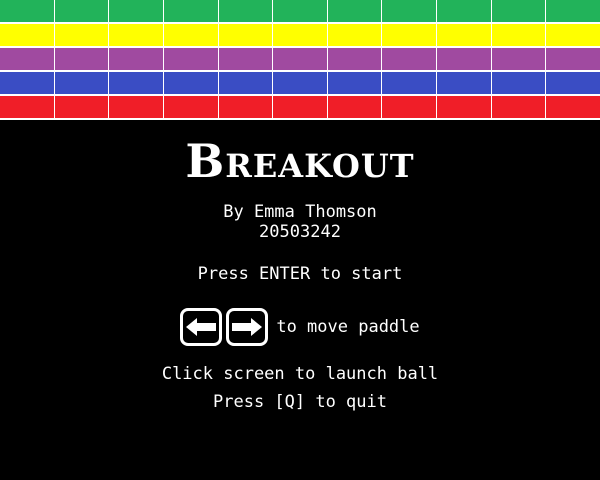  I want to click on left-arrow-key, so click(201, 327).